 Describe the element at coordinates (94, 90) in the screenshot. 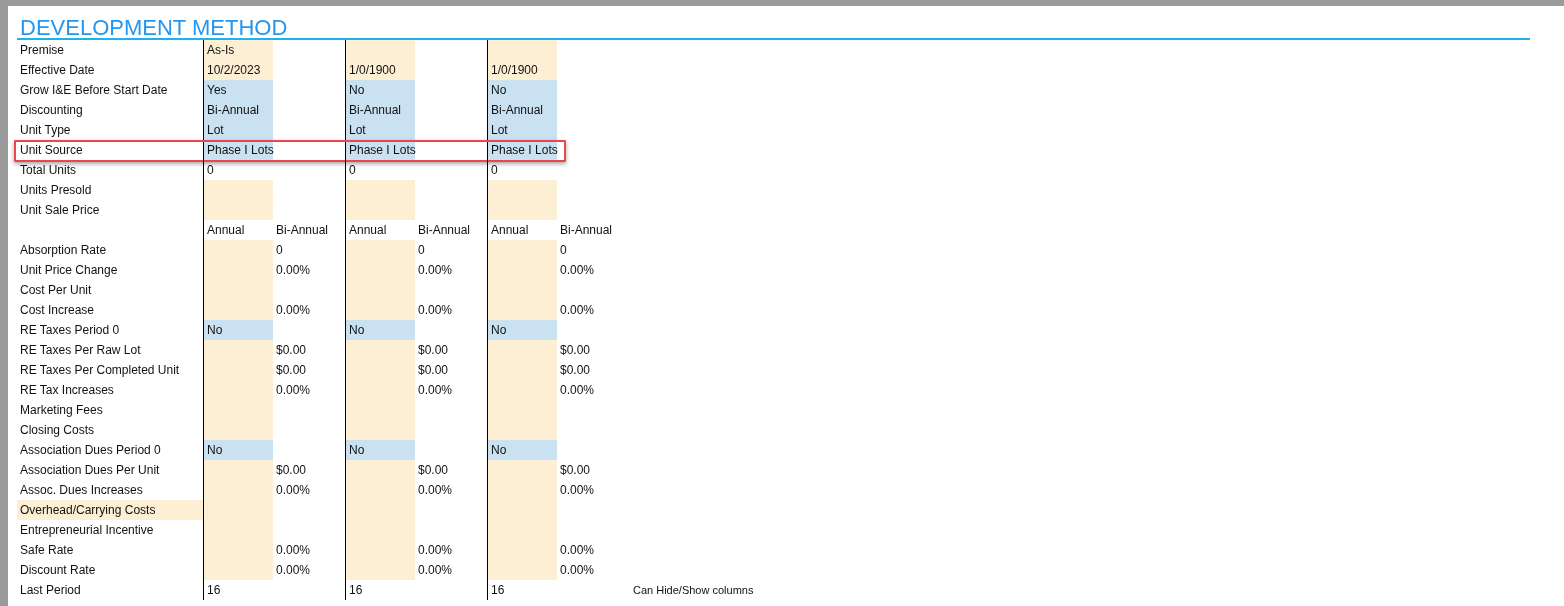

I see `row-label: Grow I&E Before Start Date` at that location.